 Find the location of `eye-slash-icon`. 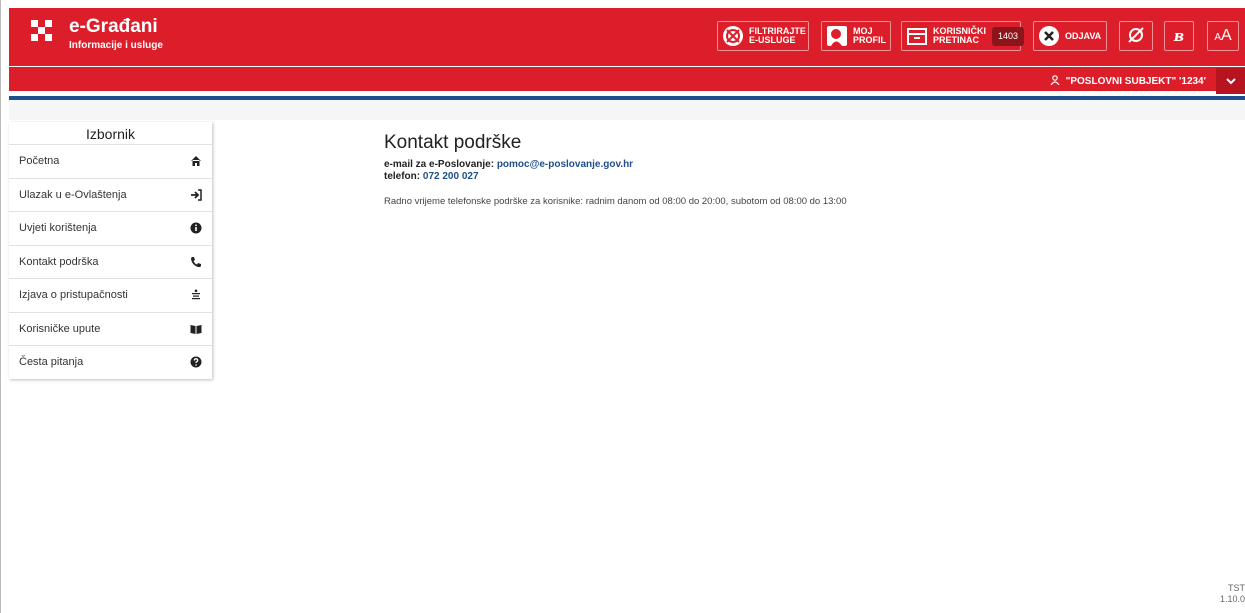

eye-slash-icon is located at coordinates (1136, 36).